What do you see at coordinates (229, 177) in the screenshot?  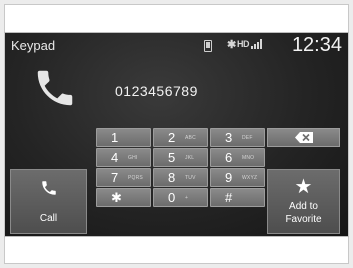 I see `key-digit: 9` at bounding box center [229, 177].